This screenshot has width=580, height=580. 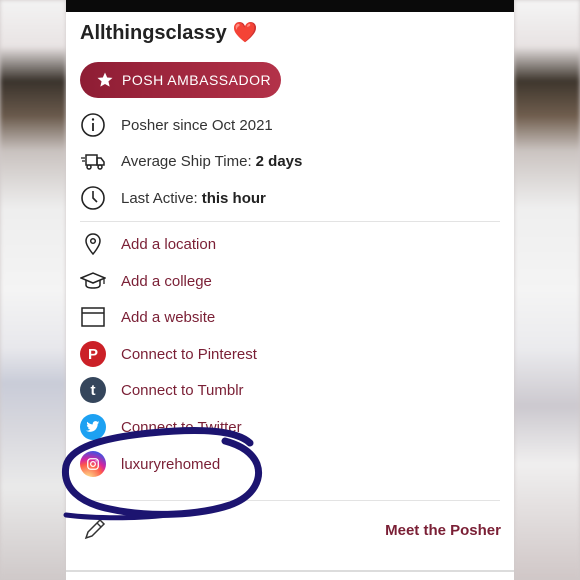 What do you see at coordinates (197, 80) in the screenshot?
I see `badge-label: POSH AMBASSADOR` at bounding box center [197, 80].